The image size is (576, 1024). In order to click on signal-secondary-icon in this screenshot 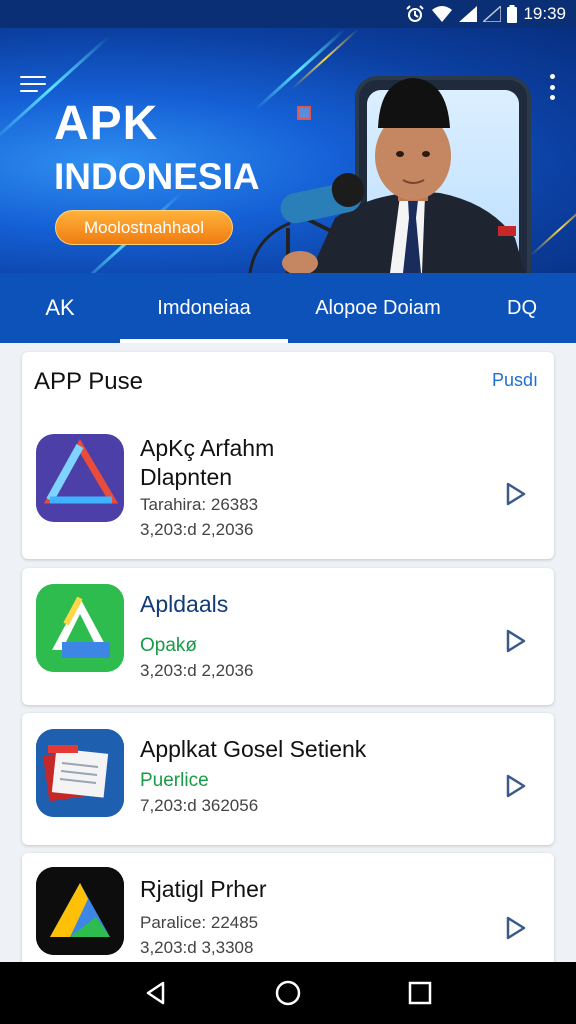, I will do `click(492, 14)`.